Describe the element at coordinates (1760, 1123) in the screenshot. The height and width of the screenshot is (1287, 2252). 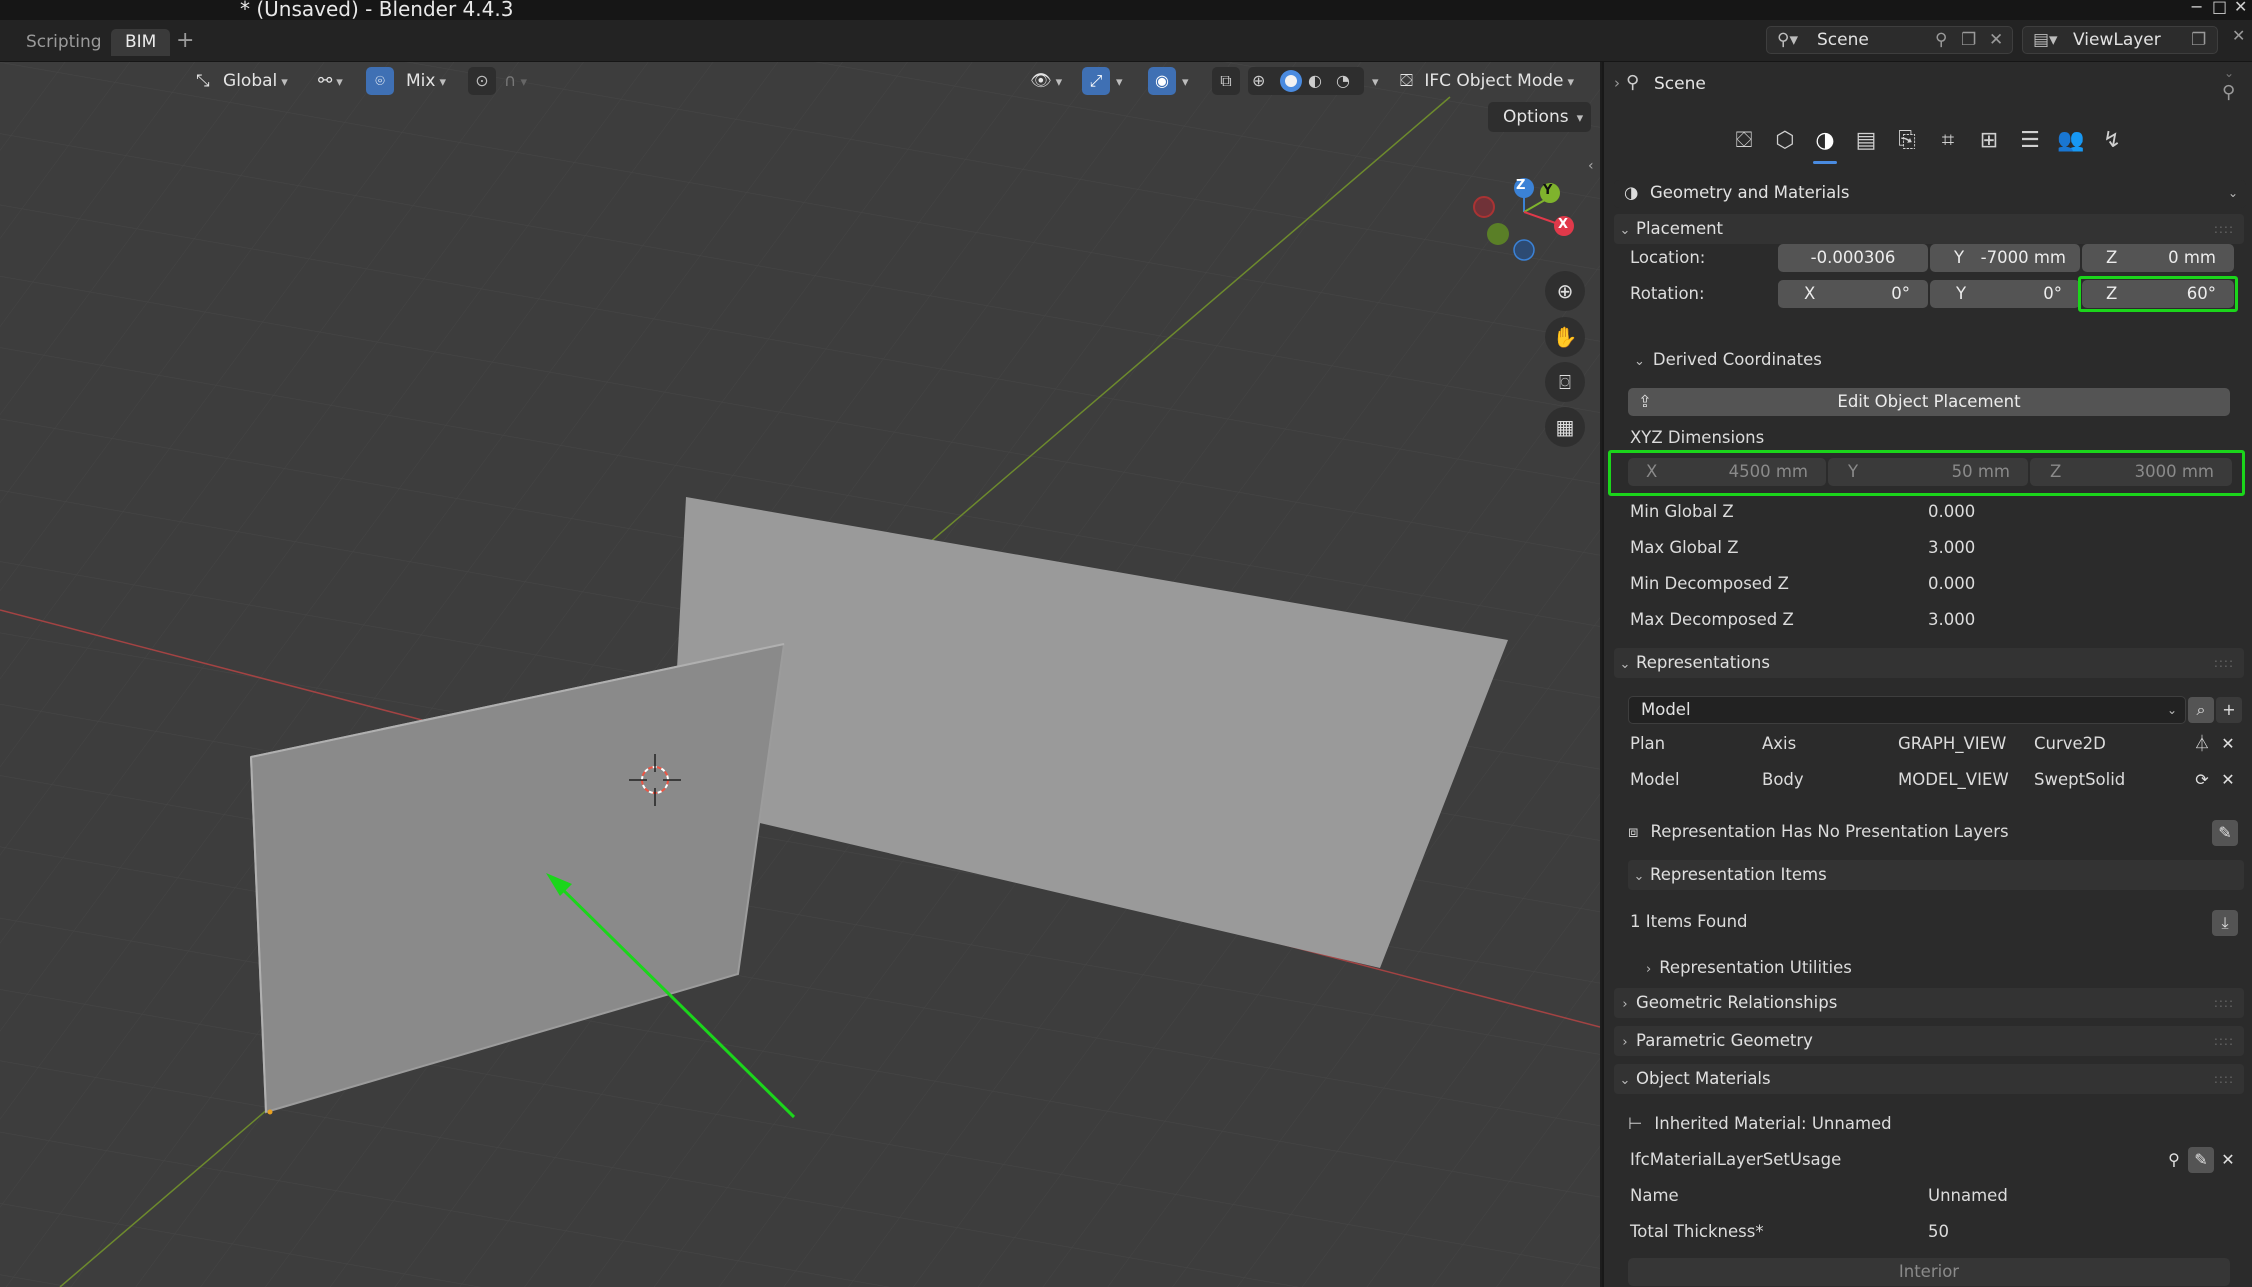
I see `inherited-material-row: ⊢ Inherited Material: Unnamed` at that location.